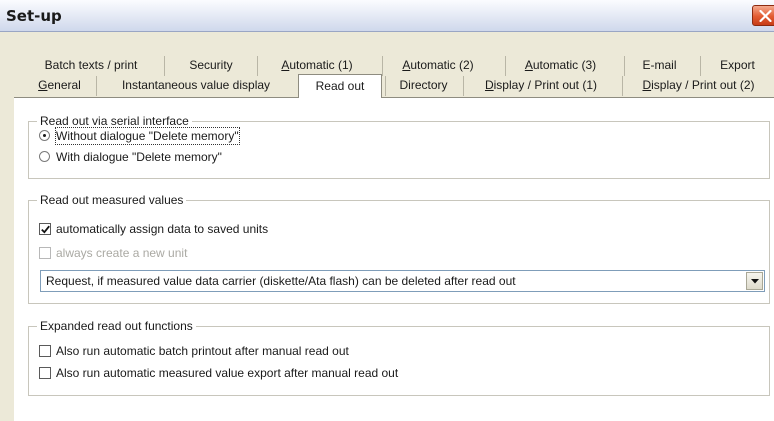 Image resolution: width=774 pixels, height=421 pixels. I want to click on checkmark-icon, so click(45, 229).